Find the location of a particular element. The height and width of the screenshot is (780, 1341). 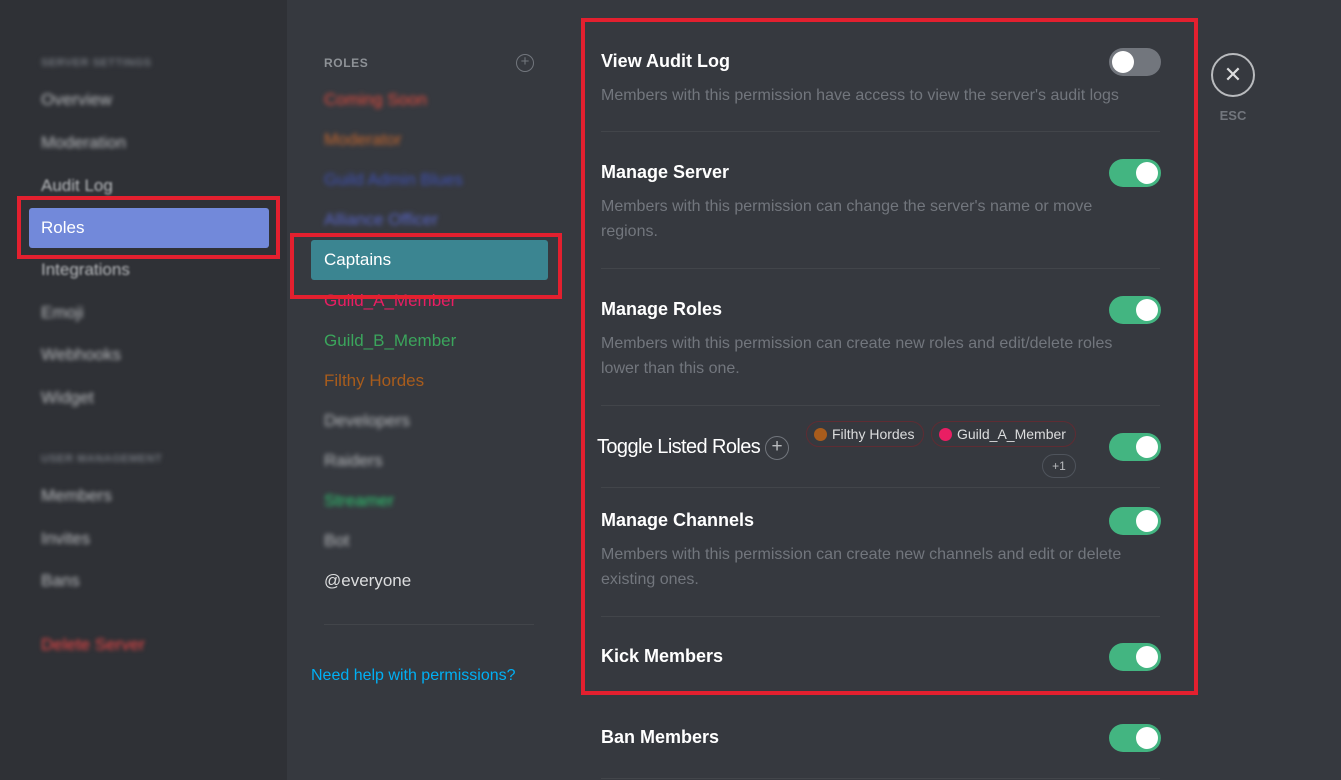

role-item: Guild Admin Blues is located at coordinates (393, 180).